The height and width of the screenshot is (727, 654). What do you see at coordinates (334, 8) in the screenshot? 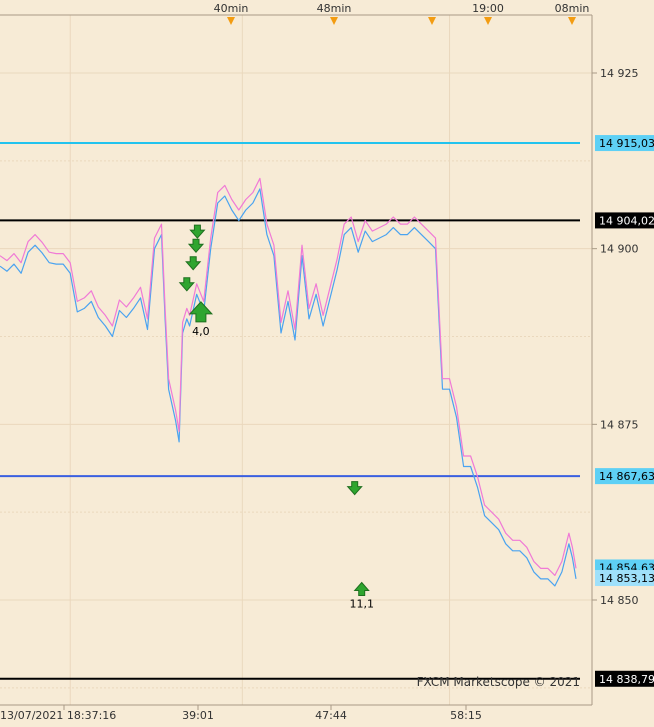
I see `time-label-top: 48min` at bounding box center [334, 8].